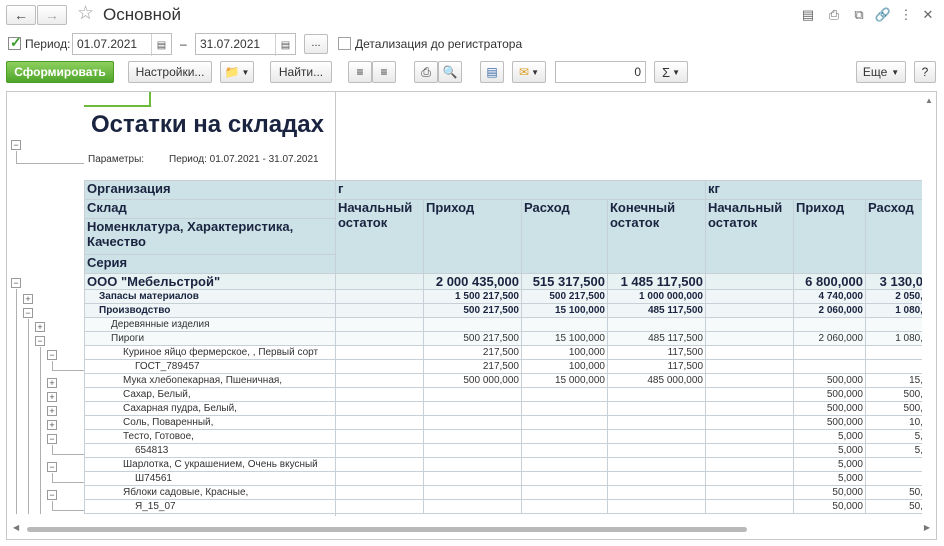 The height and width of the screenshot is (546, 944). What do you see at coordinates (210, 394) in the screenshot?
I see `row-label-cell: Сахар, Белый,` at bounding box center [210, 394].